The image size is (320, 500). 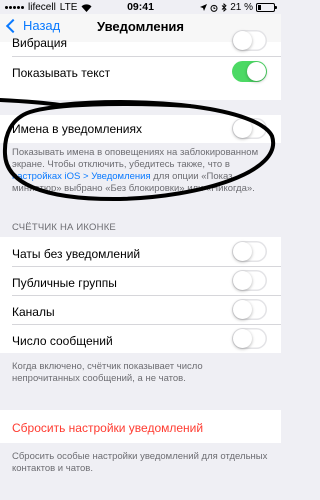 What do you see at coordinates (77, 129) in the screenshot?
I see `names-in-notifications-label: Имена в уведомлениях` at bounding box center [77, 129].